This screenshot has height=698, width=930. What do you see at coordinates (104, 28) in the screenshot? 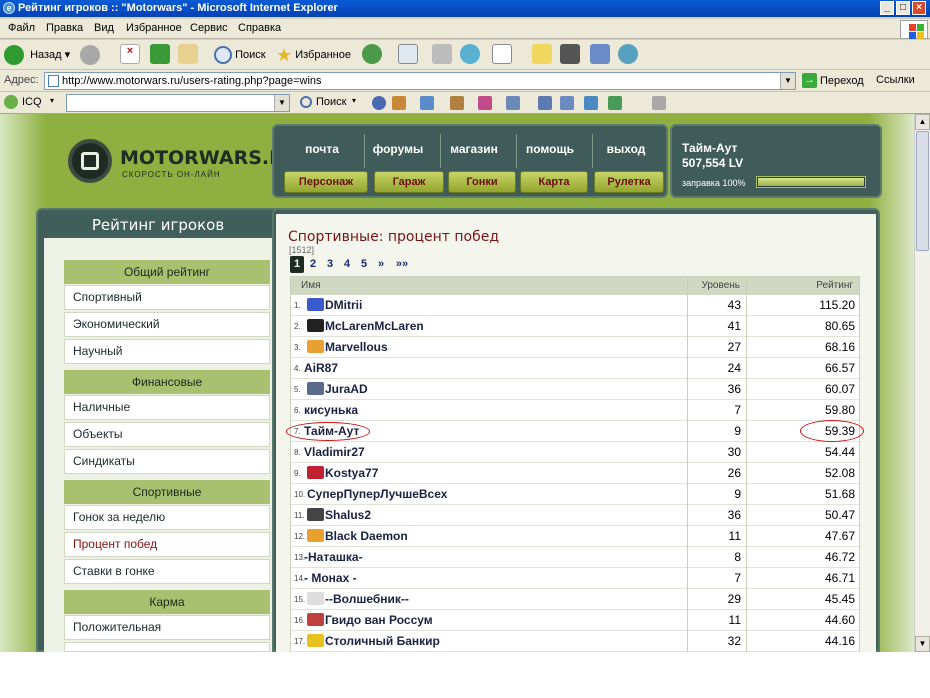
I see `menu-view: Вид` at bounding box center [104, 28].